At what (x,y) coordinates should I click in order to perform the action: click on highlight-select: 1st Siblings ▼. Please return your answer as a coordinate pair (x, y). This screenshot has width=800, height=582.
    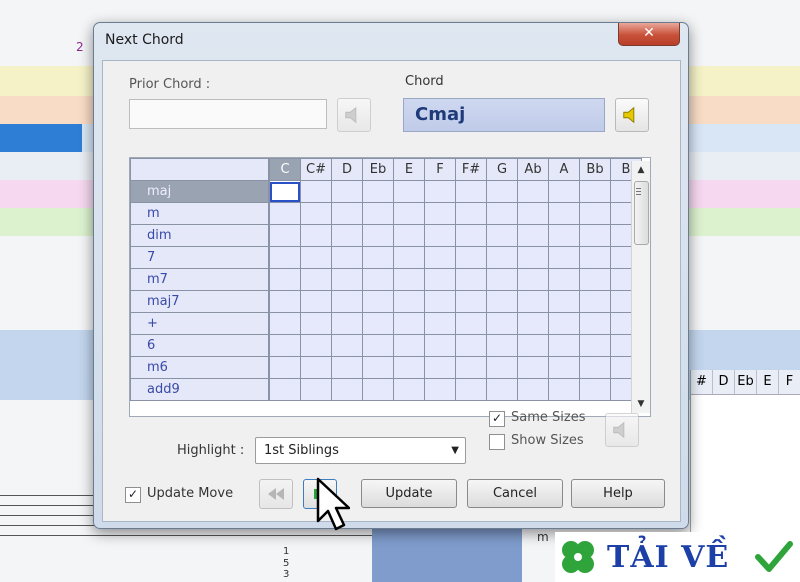
    Looking at the image, I should click on (360, 450).